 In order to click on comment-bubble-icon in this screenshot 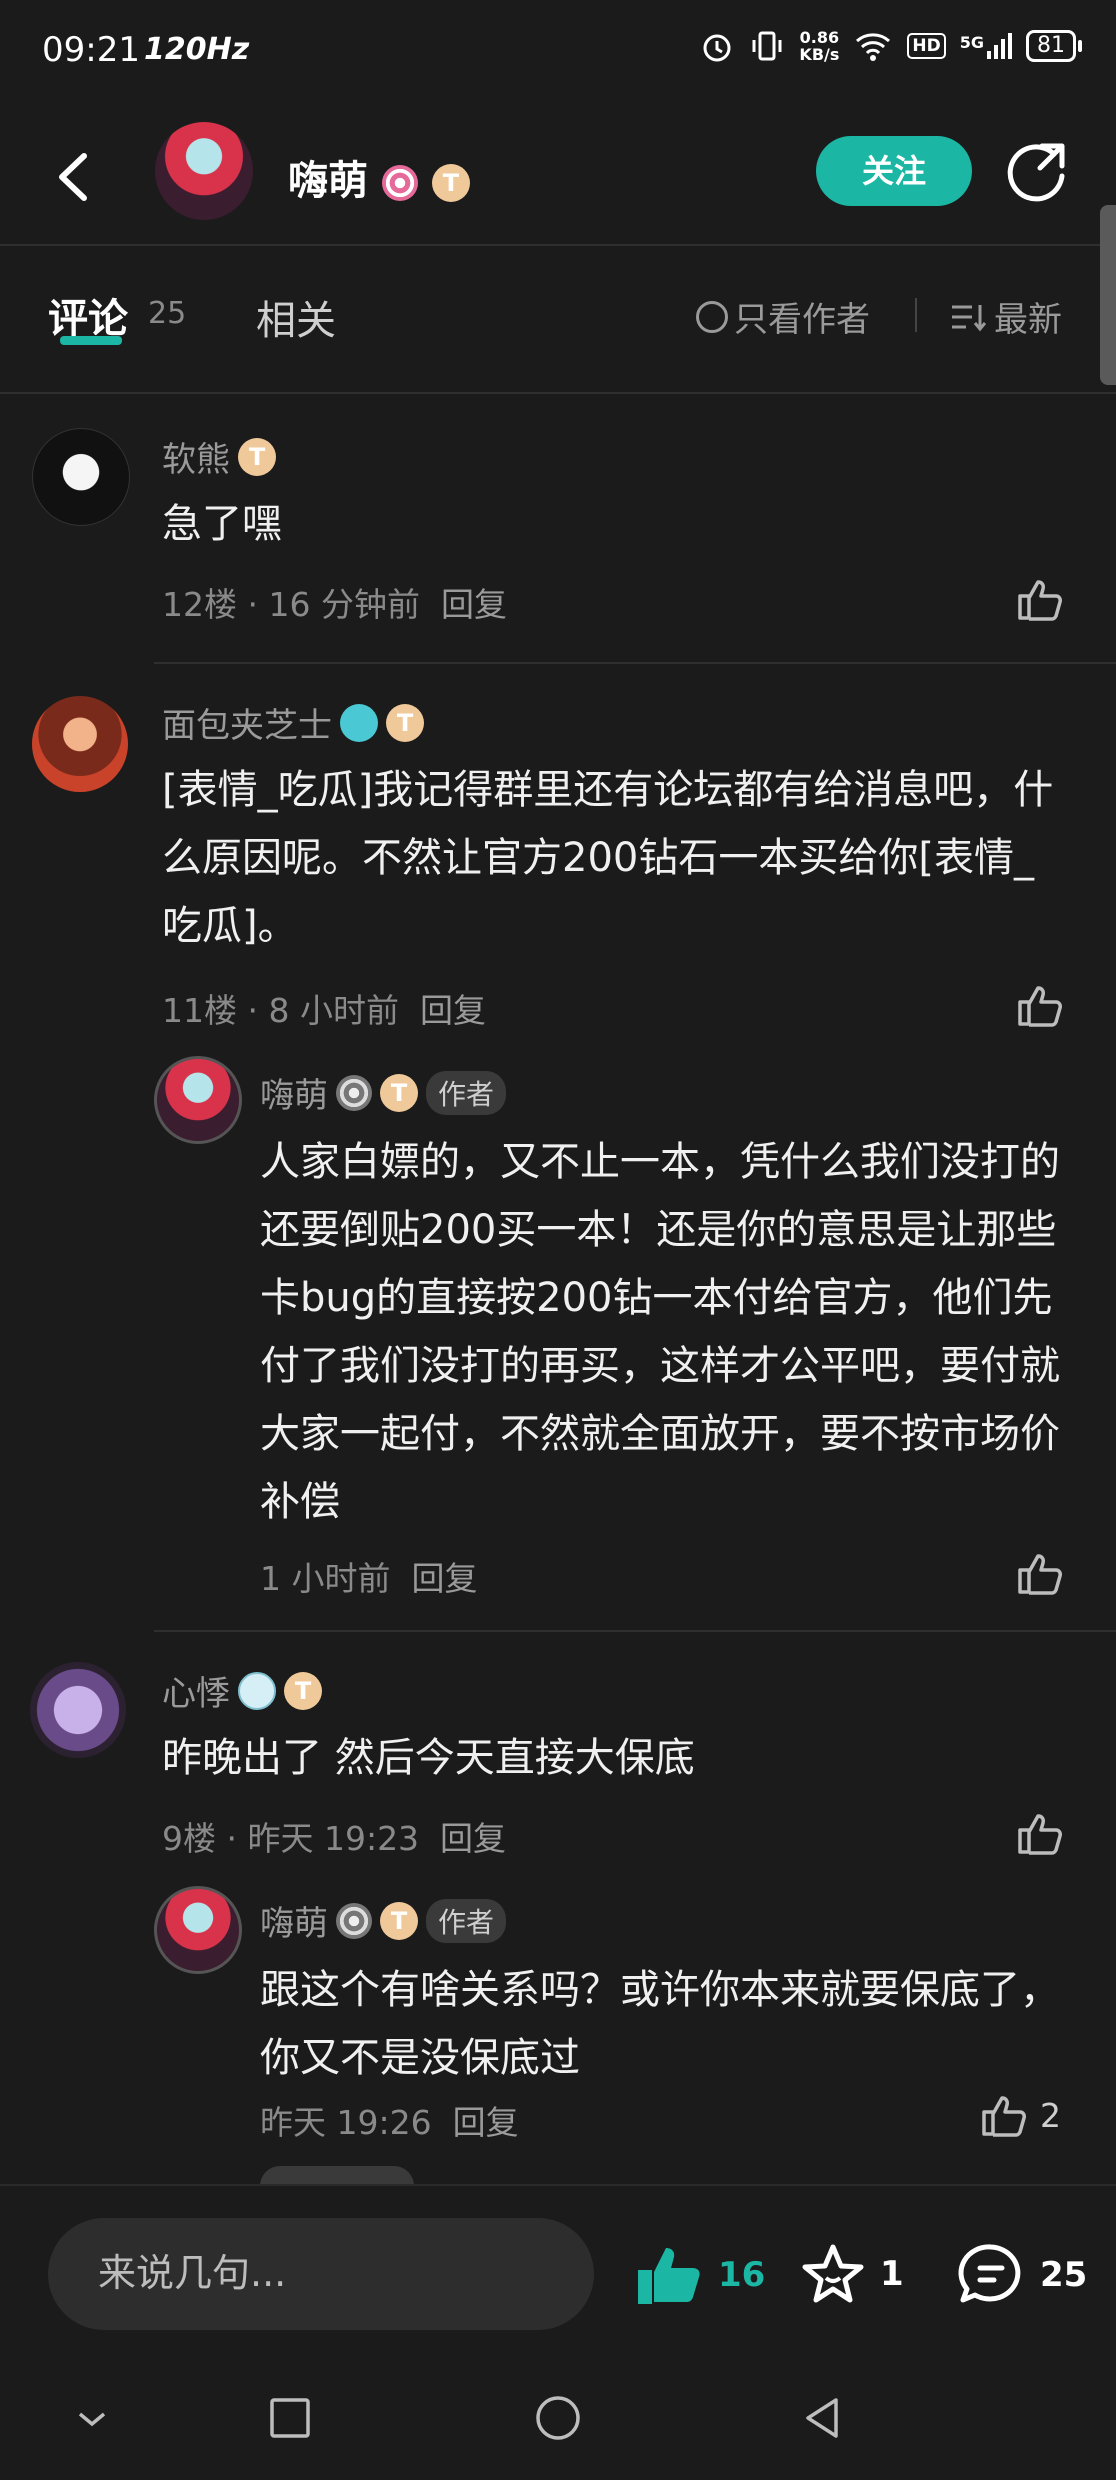, I will do `click(989, 2273)`.